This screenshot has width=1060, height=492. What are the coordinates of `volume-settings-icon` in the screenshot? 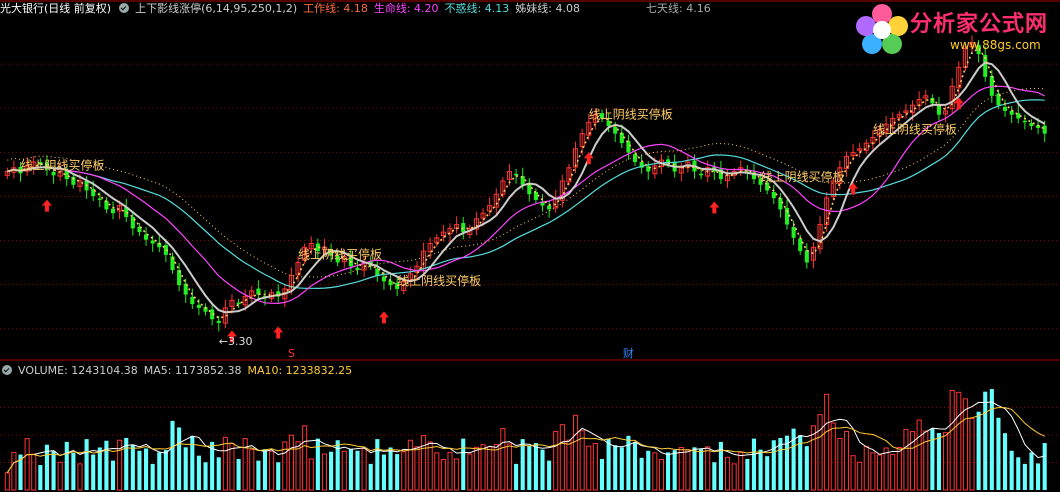 It's located at (7, 370).